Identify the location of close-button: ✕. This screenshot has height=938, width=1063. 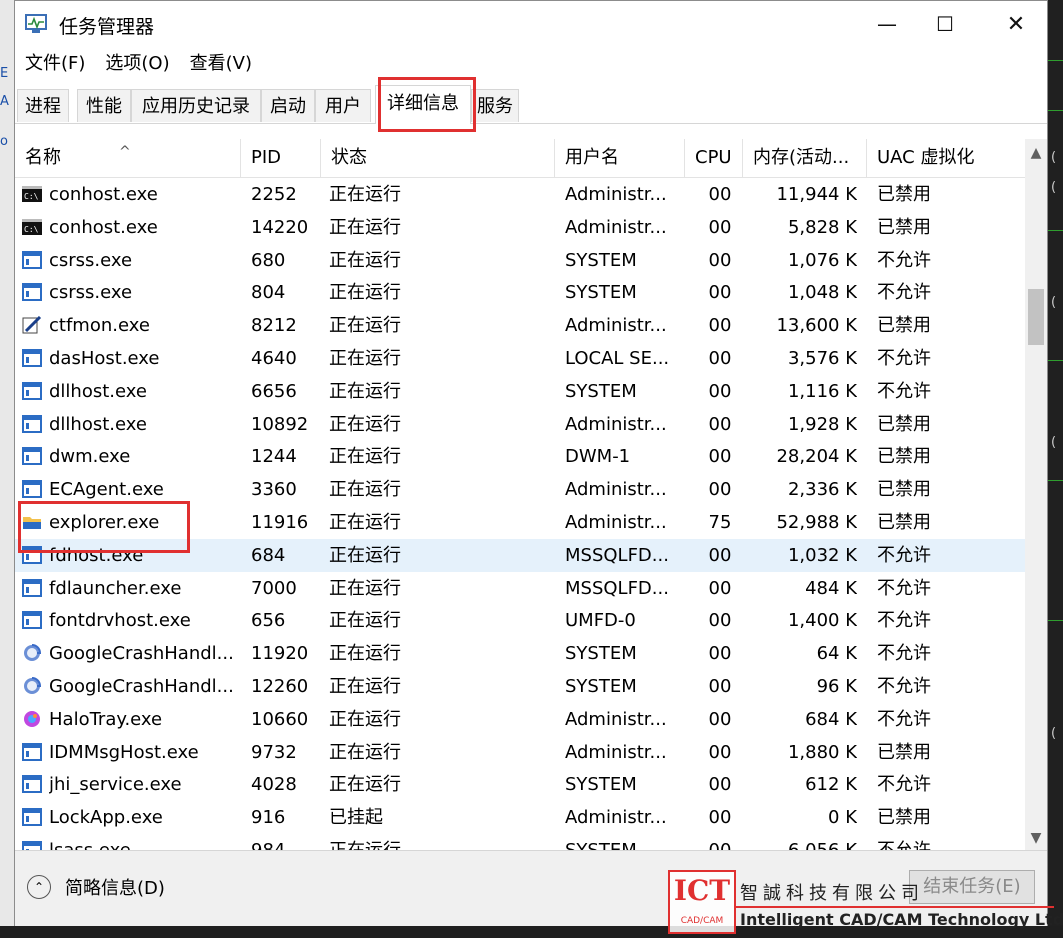
(1016, 24).